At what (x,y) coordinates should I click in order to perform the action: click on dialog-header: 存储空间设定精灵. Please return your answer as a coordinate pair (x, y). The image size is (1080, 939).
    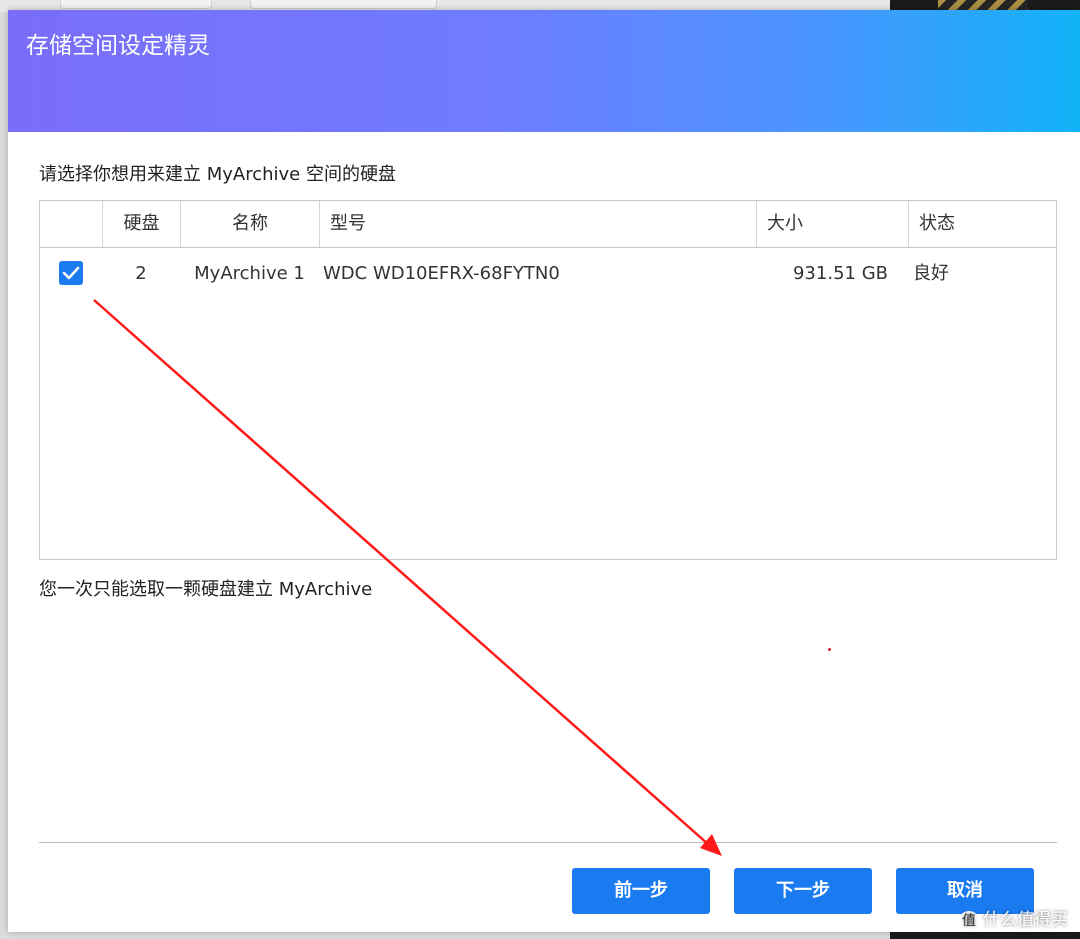
    Looking at the image, I should click on (544, 71).